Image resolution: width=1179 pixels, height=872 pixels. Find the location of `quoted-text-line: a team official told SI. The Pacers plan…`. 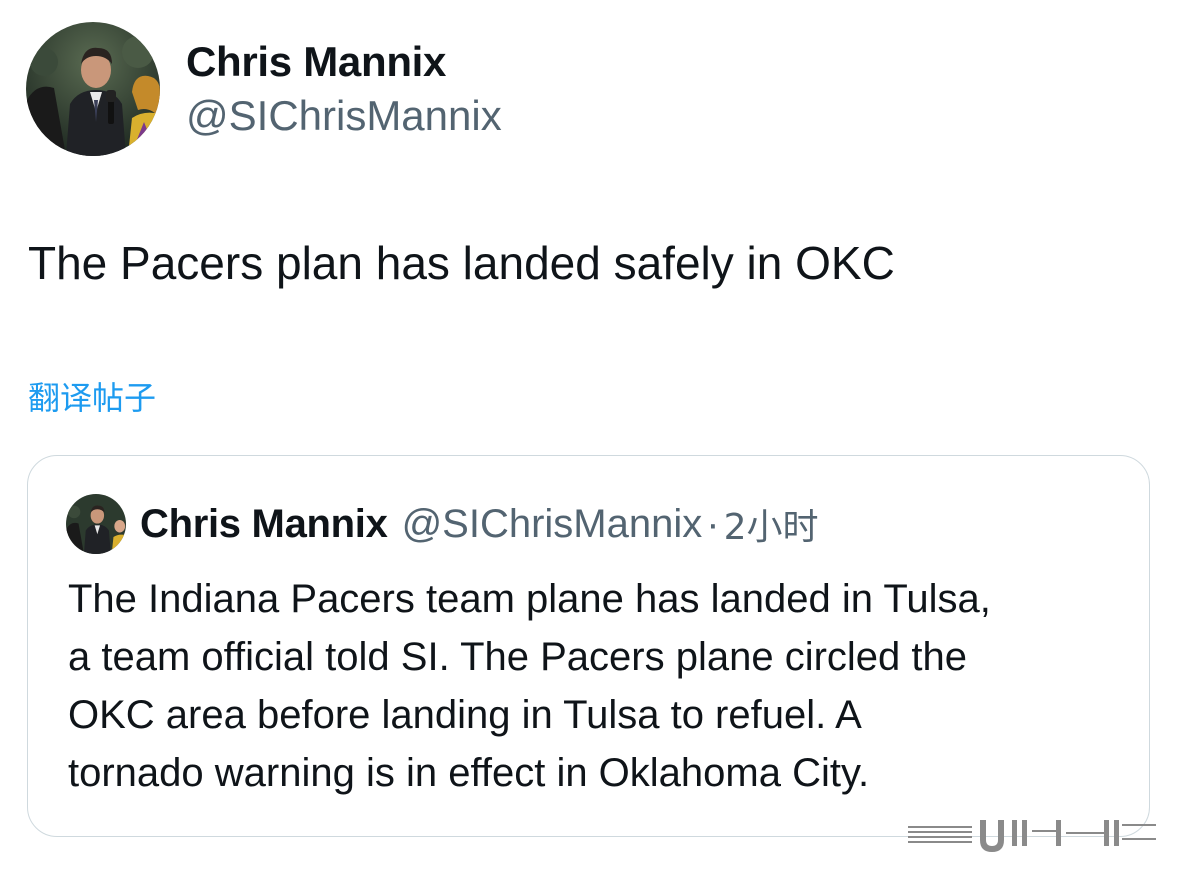

quoted-text-line: a team official told SI. The Pacers plan… is located at coordinates (518, 657).